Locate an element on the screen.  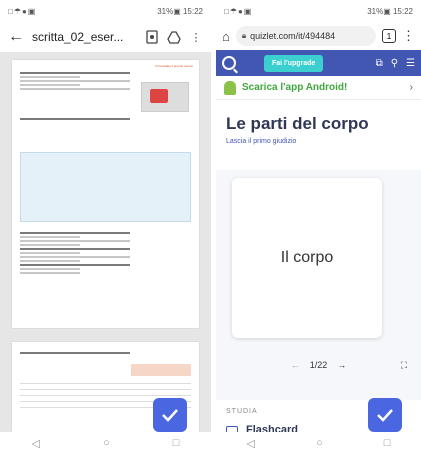
flashcard: Il corpo is located at coordinates (307, 258).